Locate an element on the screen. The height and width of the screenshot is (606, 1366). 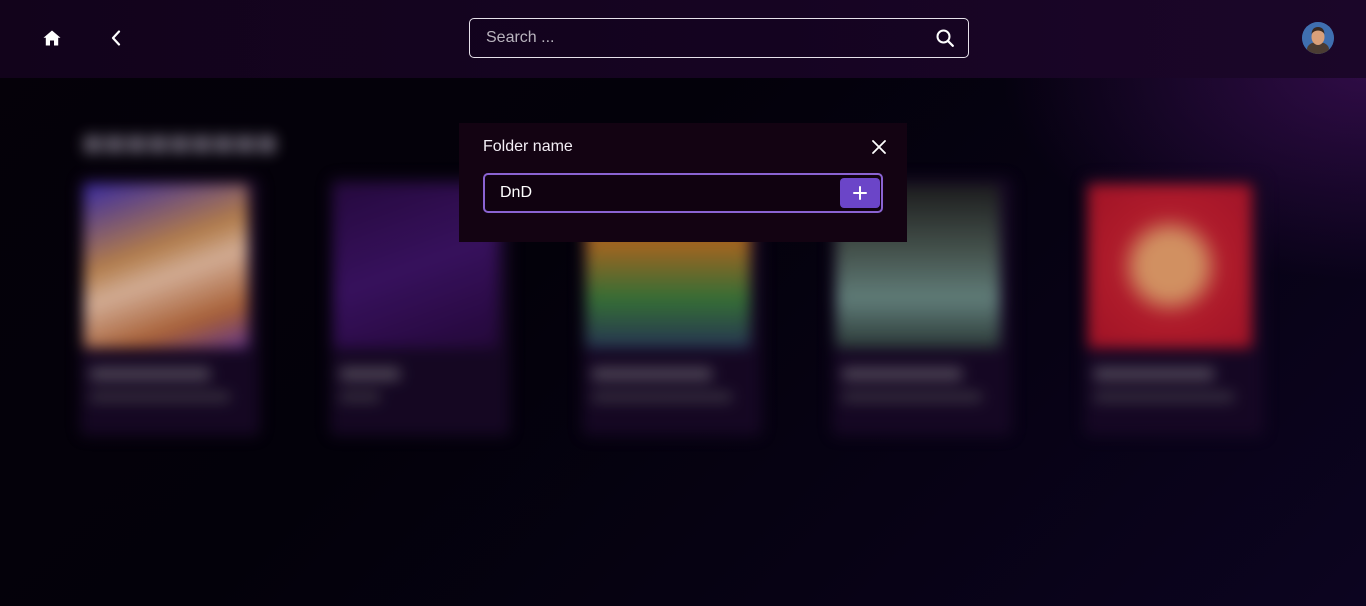
home-icon is located at coordinates (52, 38).